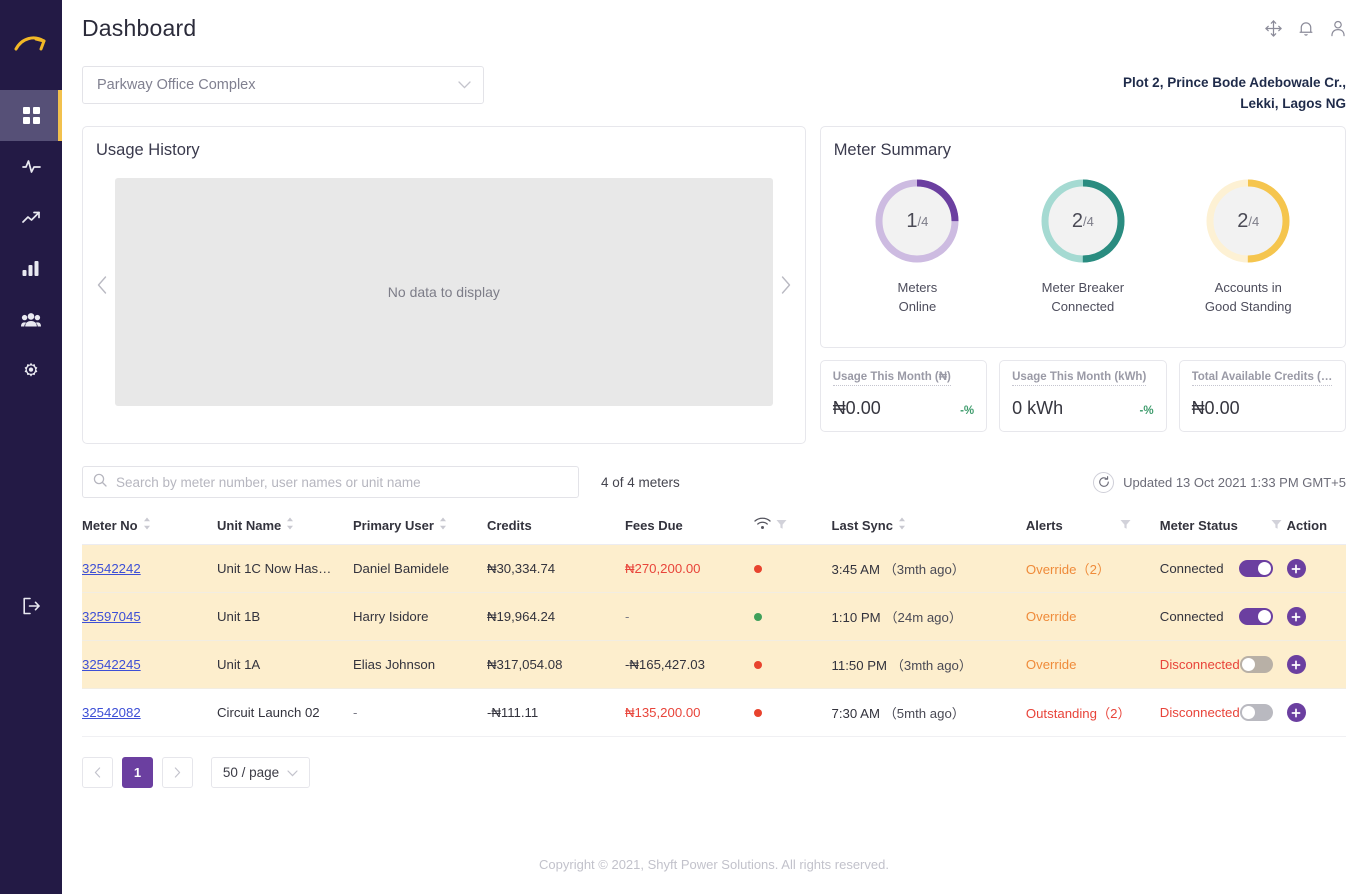 This screenshot has width=1366, height=894. Describe the element at coordinates (918, 297) in the screenshot. I see `donut-caption: Meters Online` at that location.